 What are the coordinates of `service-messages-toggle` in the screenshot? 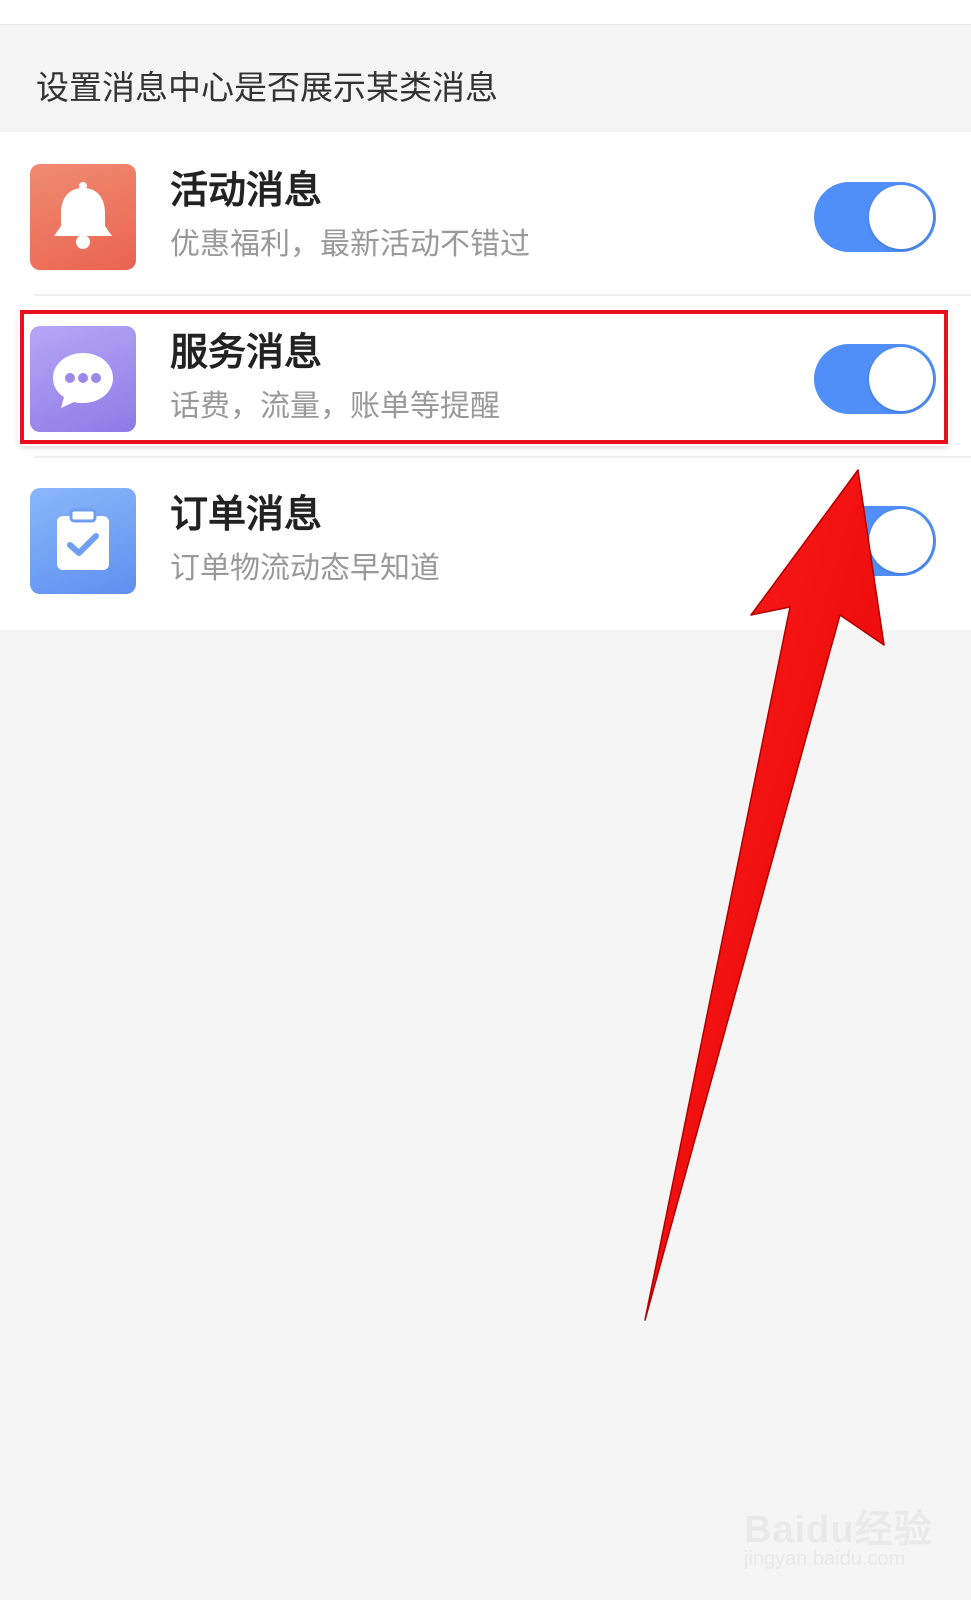 It's located at (875, 379).